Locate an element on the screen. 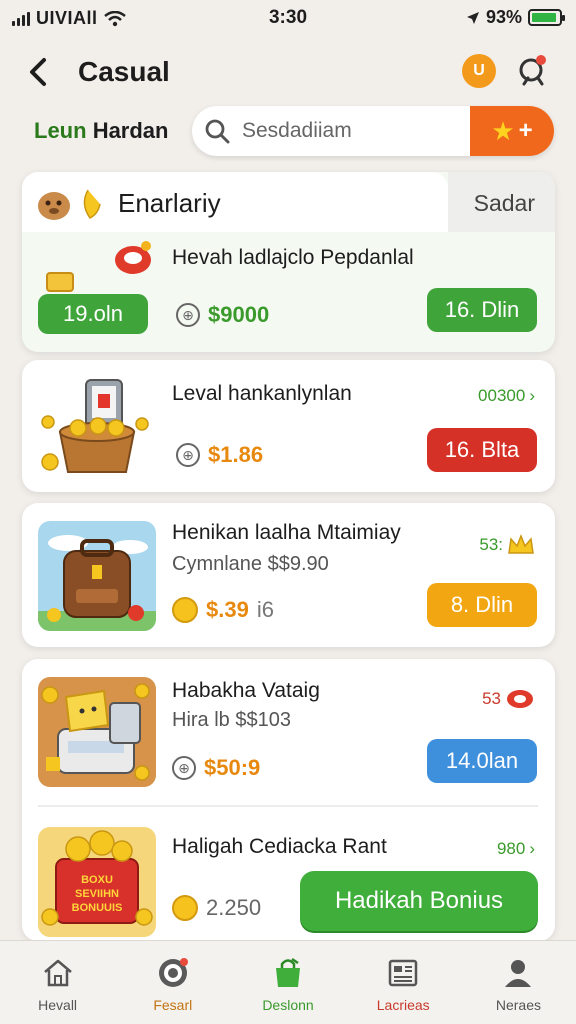 The height and width of the screenshot is (1024, 576). nav-item-shop: Deslonn is located at coordinates (287, 982).